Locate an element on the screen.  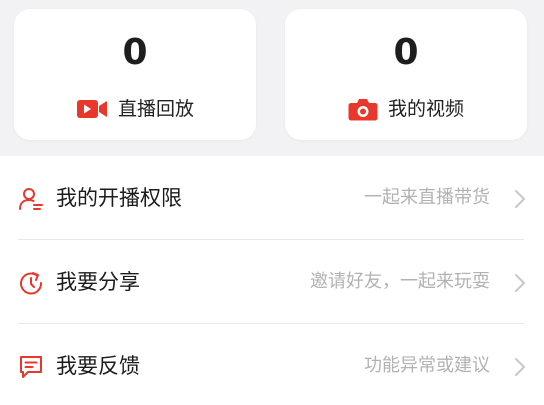
my-videos-card: 0 我的视频 is located at coordinates (406, 74).